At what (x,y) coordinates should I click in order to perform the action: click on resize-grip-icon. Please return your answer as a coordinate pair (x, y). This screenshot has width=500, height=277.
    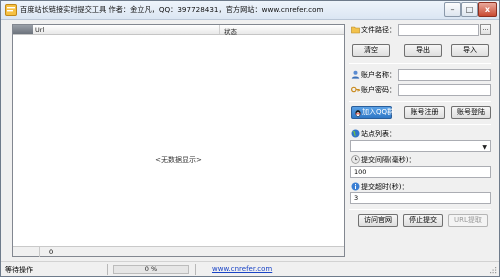
    Looking at the image, I should click on (492, 270).